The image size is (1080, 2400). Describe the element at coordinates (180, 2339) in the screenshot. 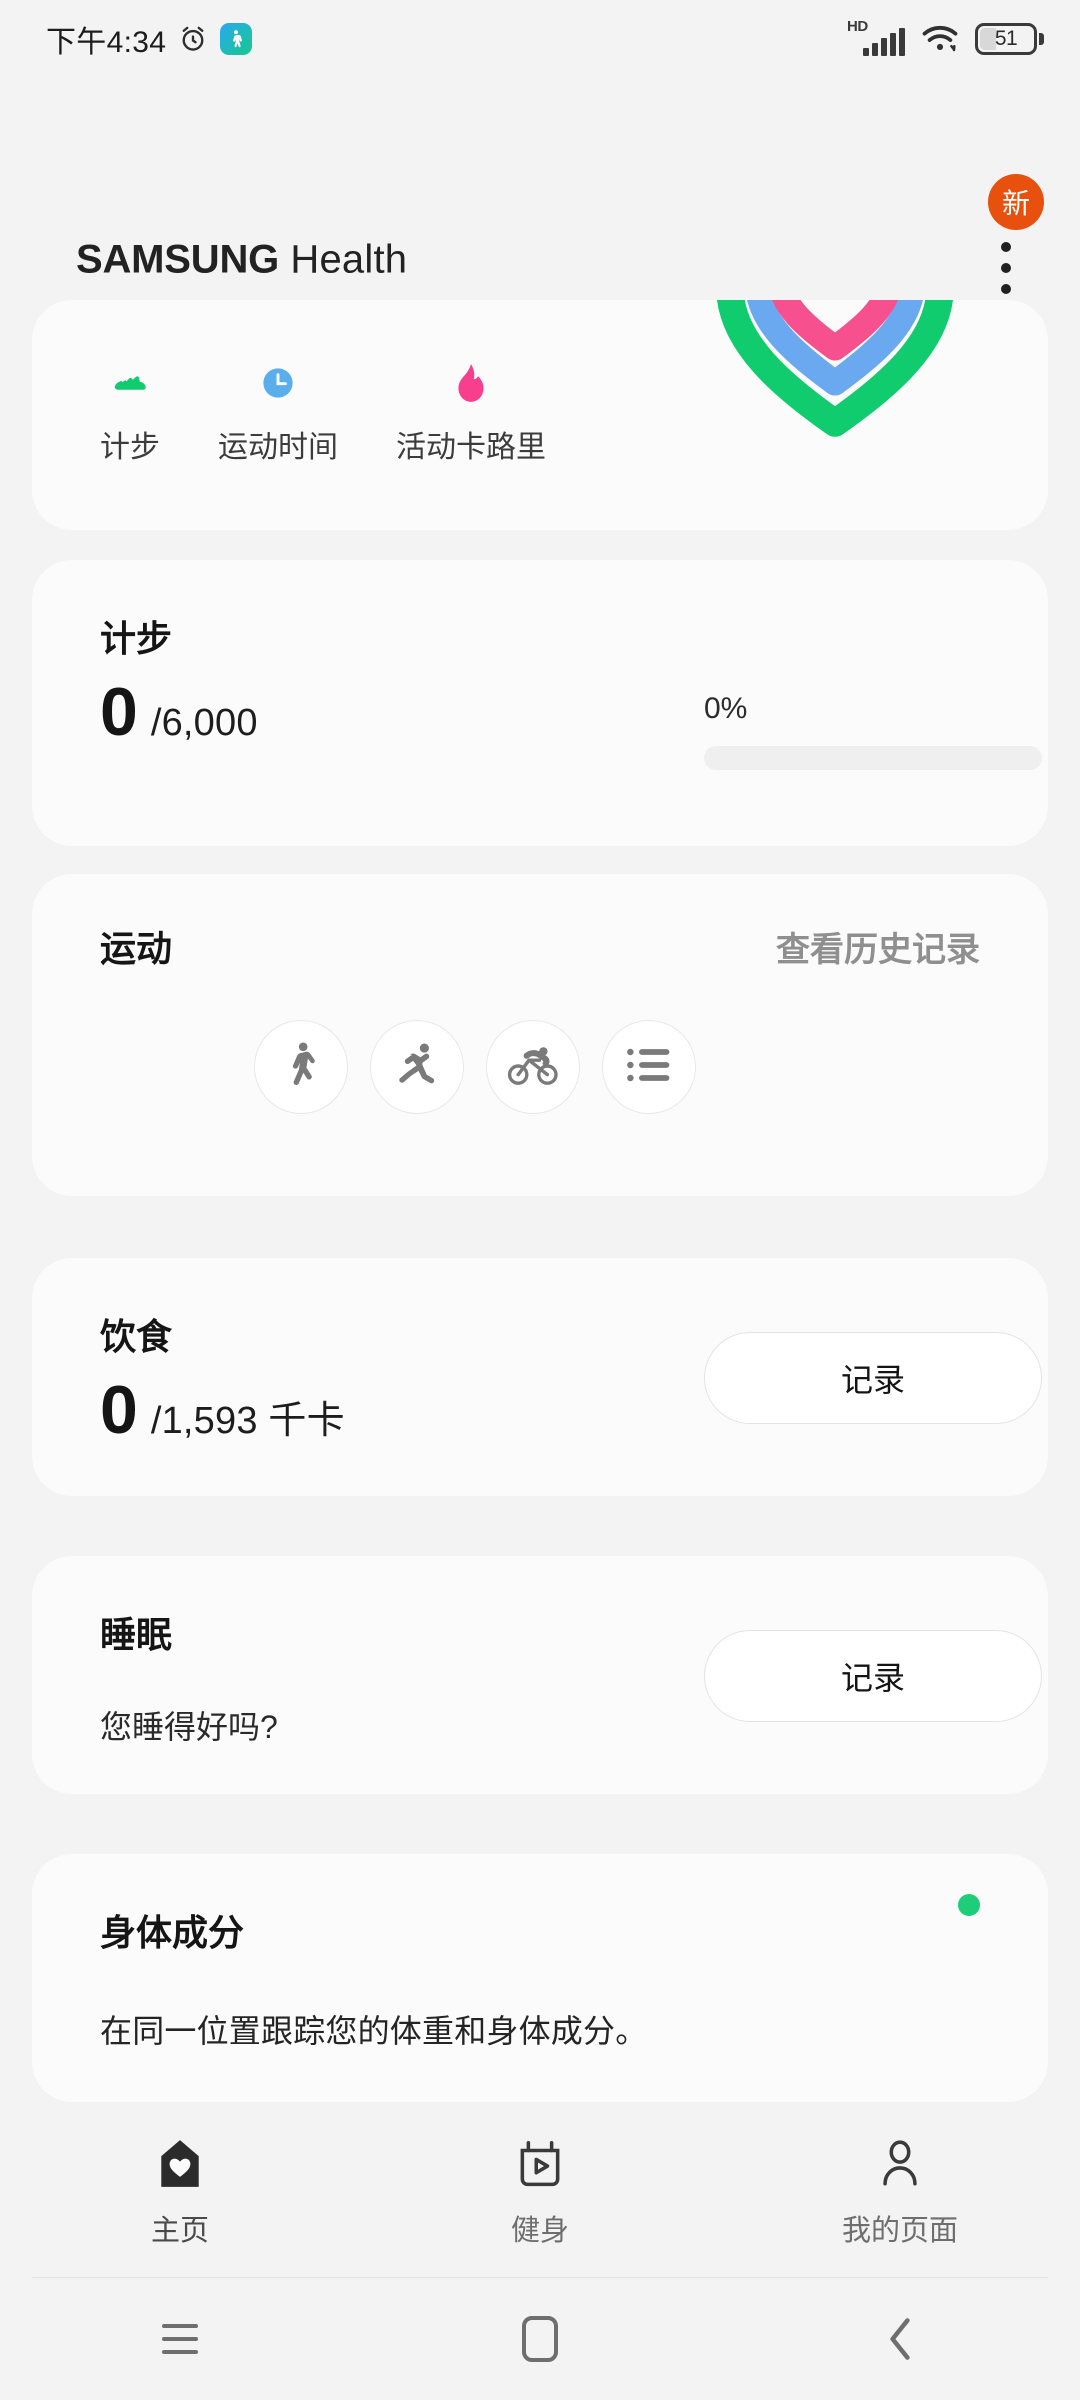

I see `recents-icon` at that location.